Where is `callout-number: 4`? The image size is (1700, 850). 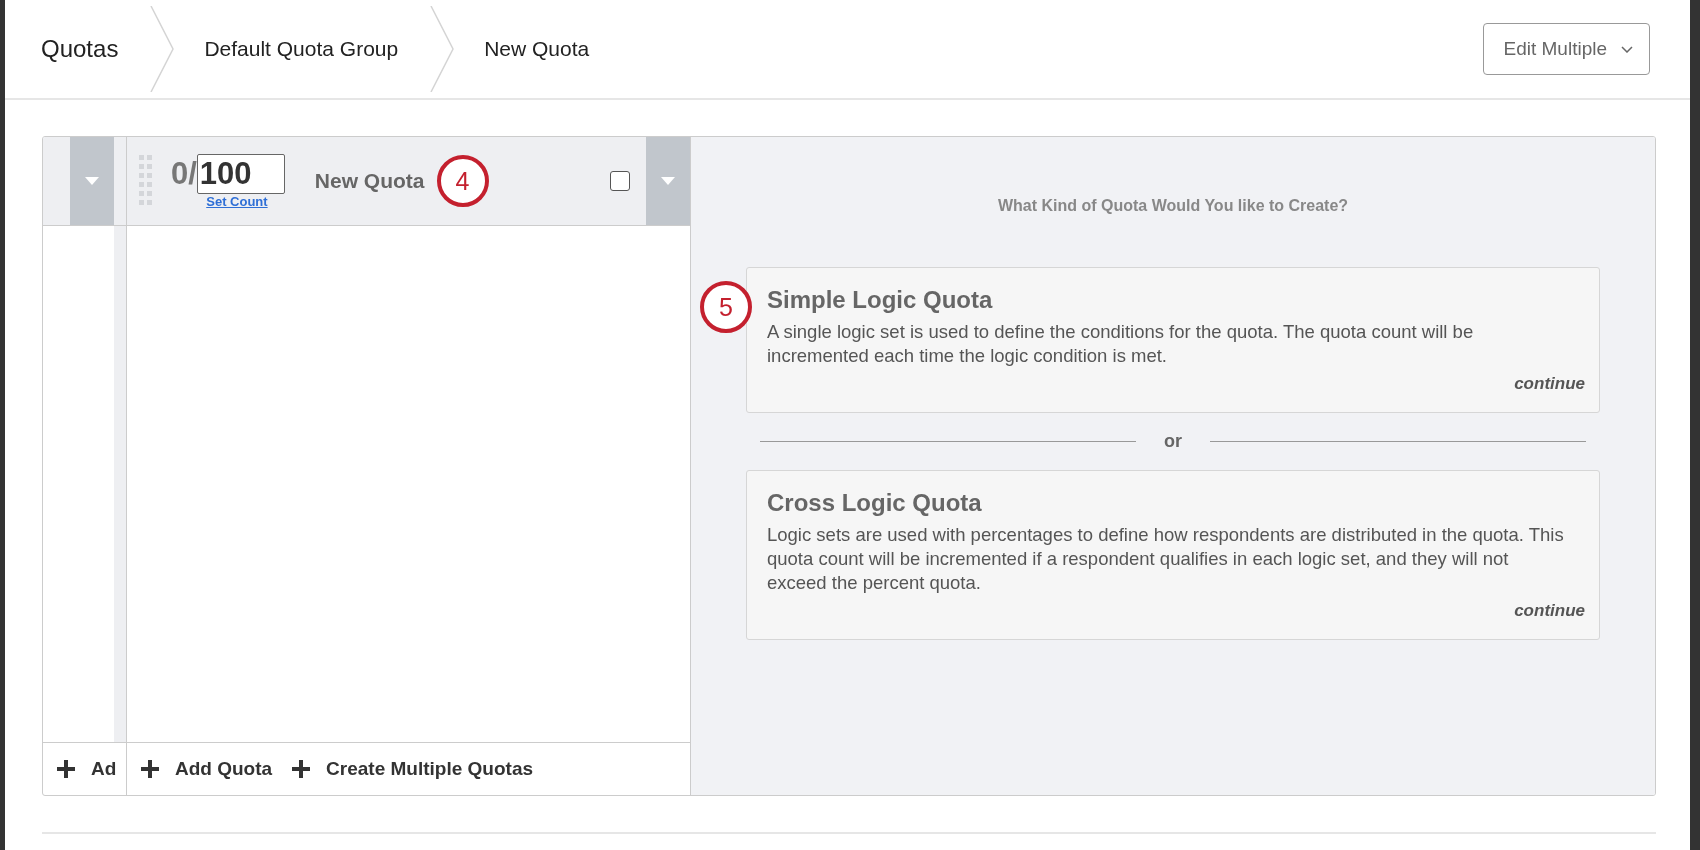 callout-number: 4 is located at coordinates (462, 181).